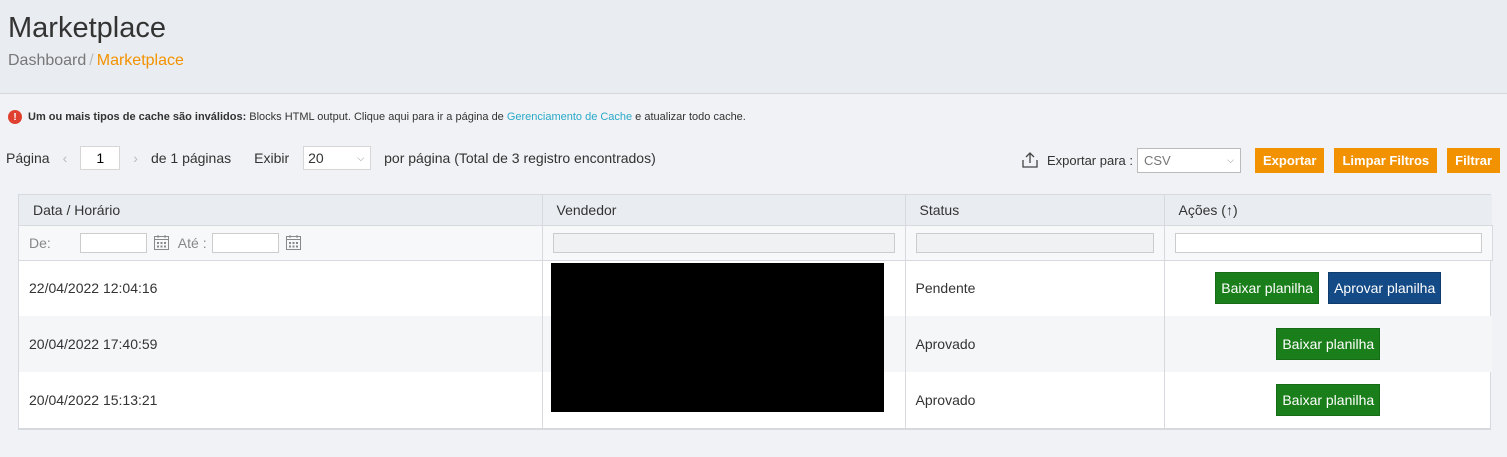  I want to click on next-page-icon: ›, so click(135, 158).